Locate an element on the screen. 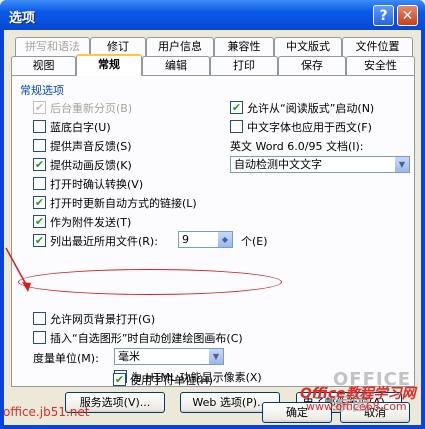 This screenshot has height=429, width=425. option-chinese-font-for-western: 中文字体也应用于西文(F) is located at coordinates (301, 126).